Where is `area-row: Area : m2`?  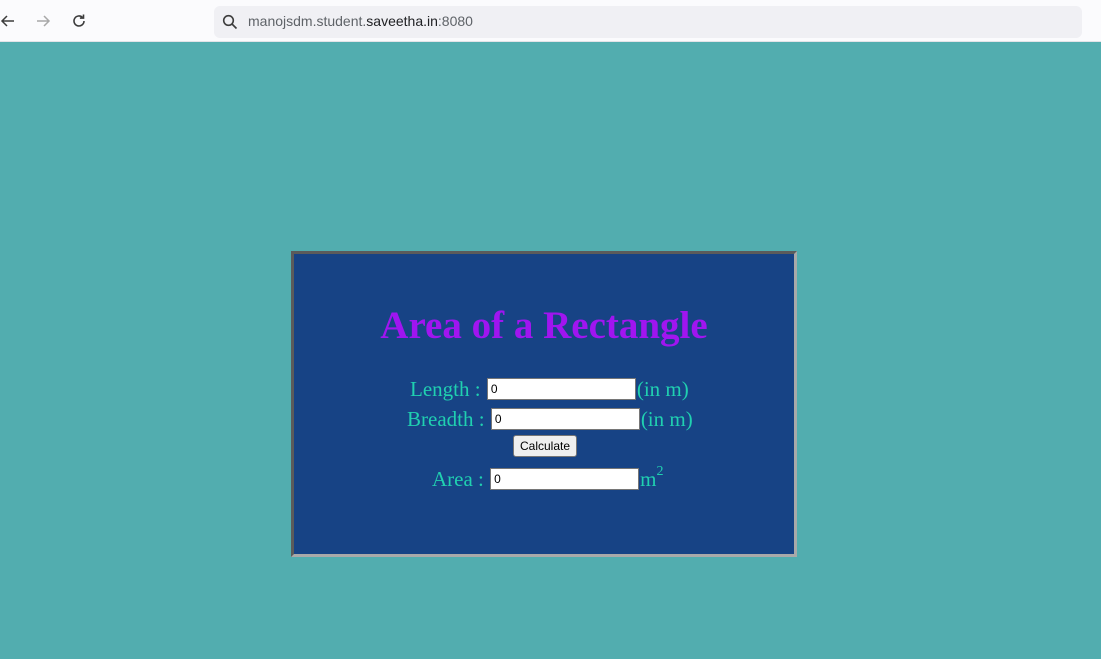
area-row: Area : m2 is located at coordinates (548, 477).